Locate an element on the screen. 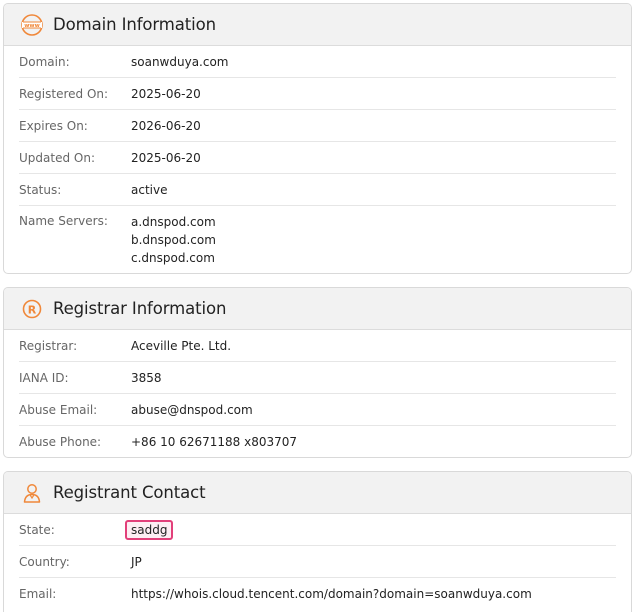 The width and height of the screenshot is (637, 612). registered-on-value: 2025-06-20 is located at coordinates (166, 93).